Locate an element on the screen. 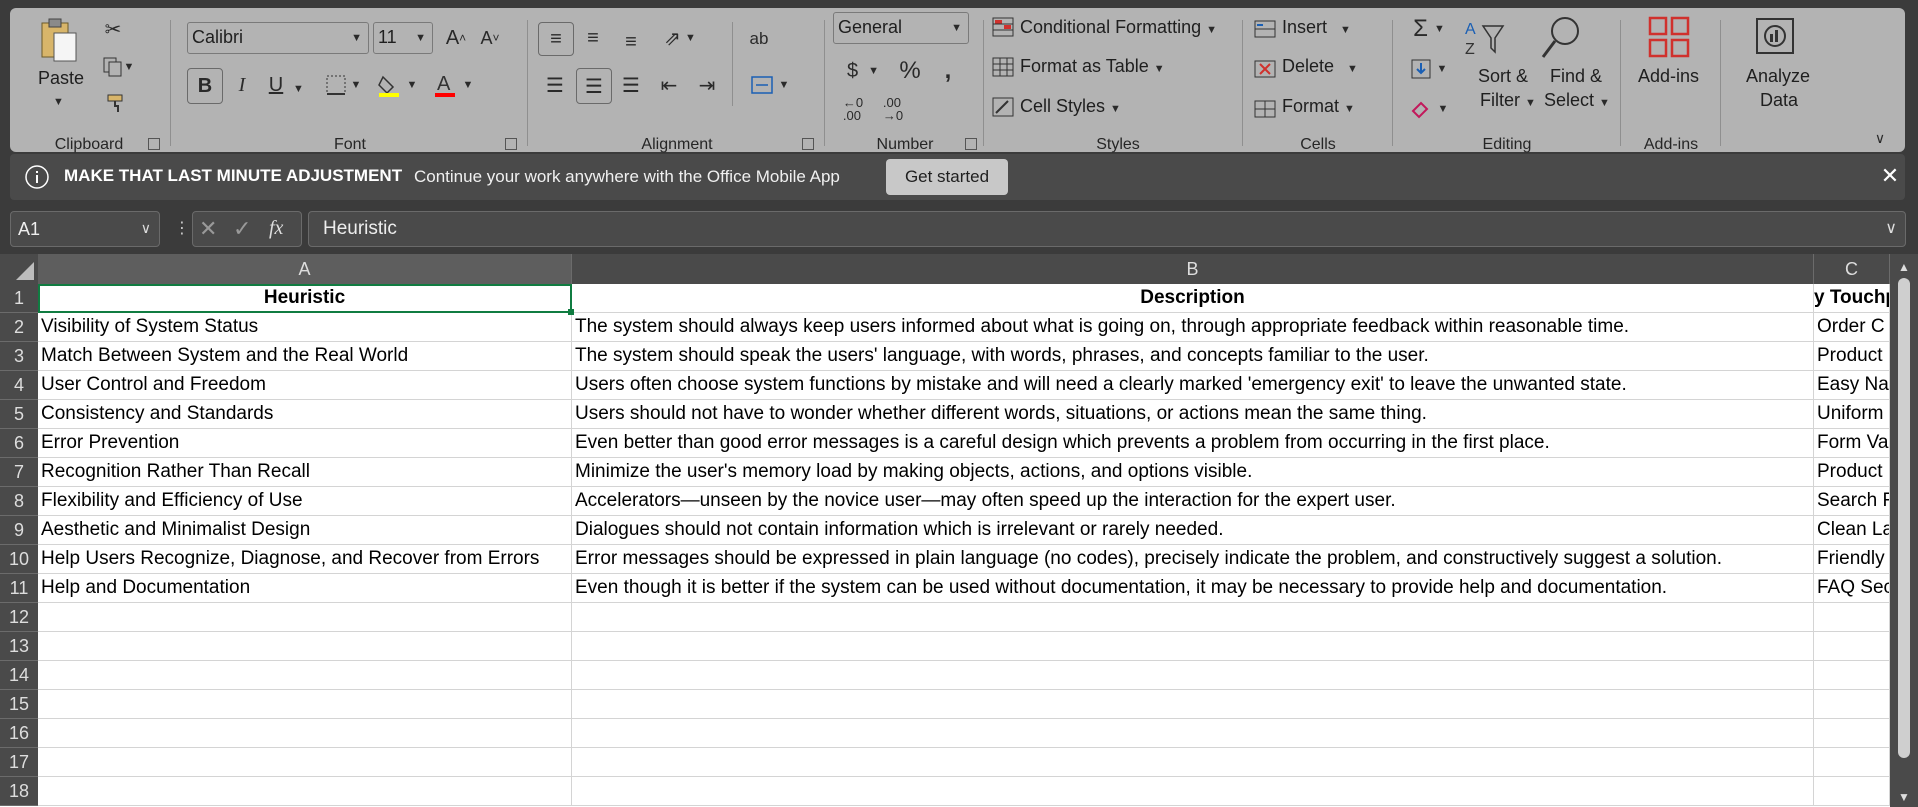 Image resolution: width=1918 pixels, height=807 pixels. row-header: 5 is located at coordinates (19, 414).